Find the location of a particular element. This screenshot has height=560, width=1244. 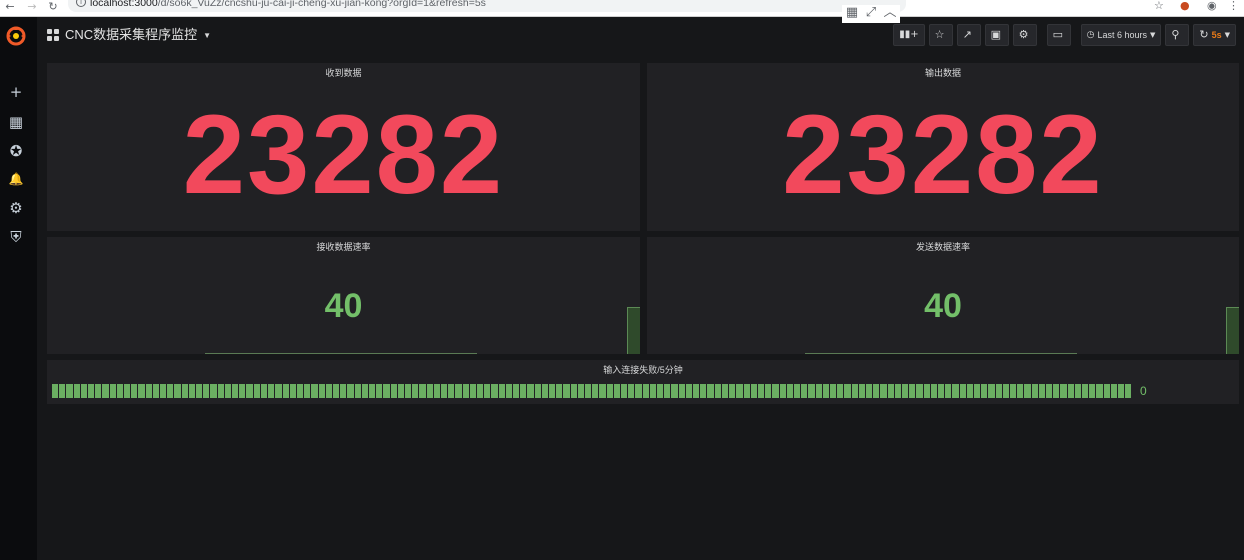

fullscreen-icon: ⤢ is located at coordinates (871, 13).